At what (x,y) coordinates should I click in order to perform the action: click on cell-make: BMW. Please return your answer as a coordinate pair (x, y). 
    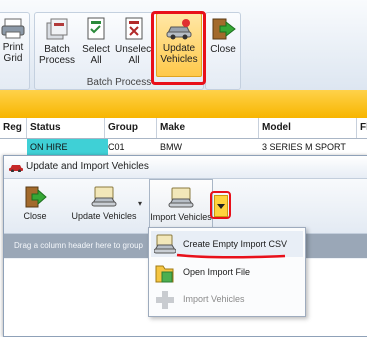
    Looking at the image, I should click on (171, 147).